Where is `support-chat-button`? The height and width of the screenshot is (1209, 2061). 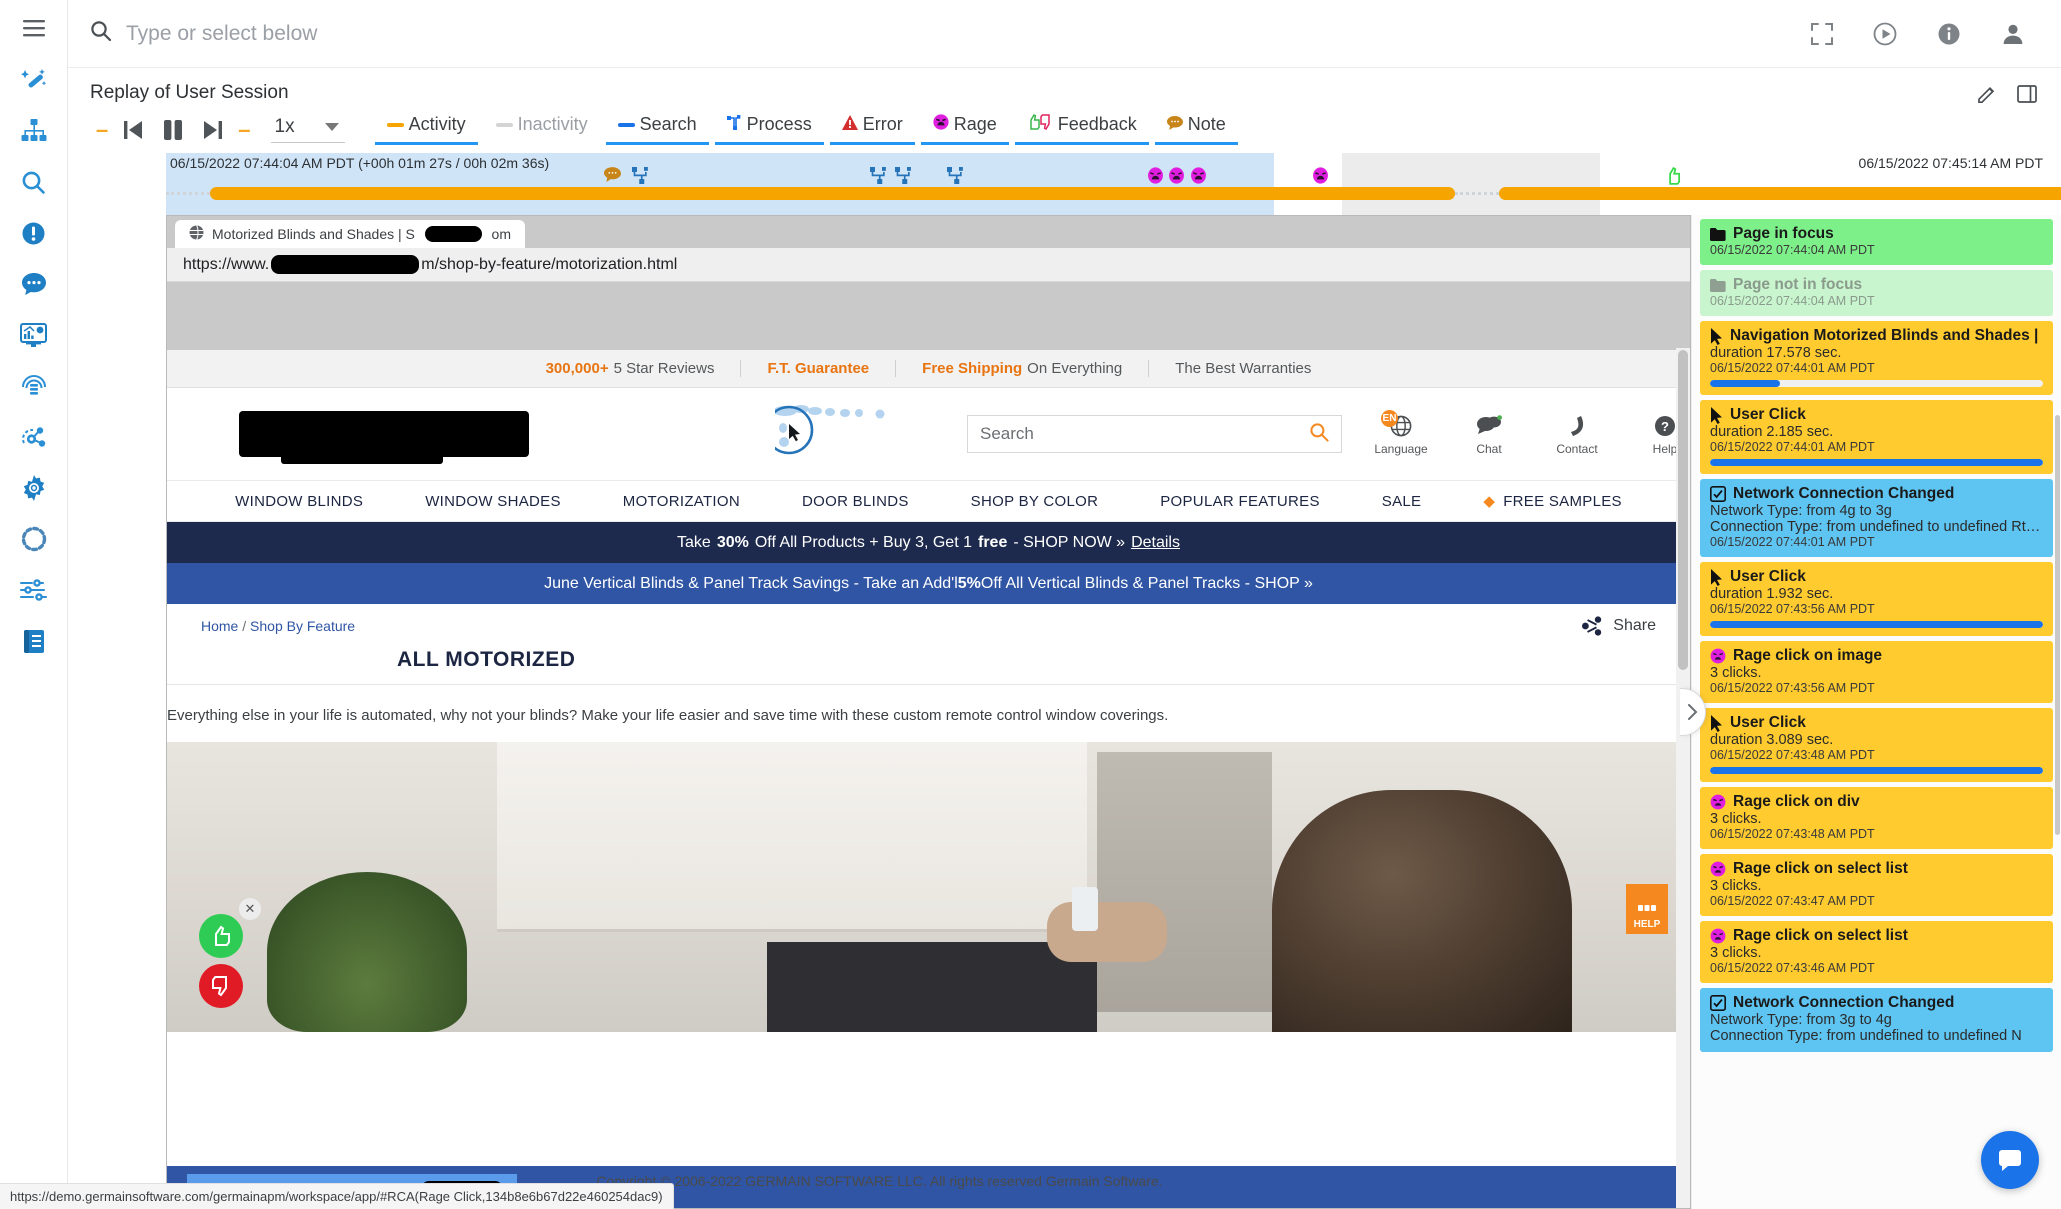
support-chat-button is located at coordinates (2010, 1160).